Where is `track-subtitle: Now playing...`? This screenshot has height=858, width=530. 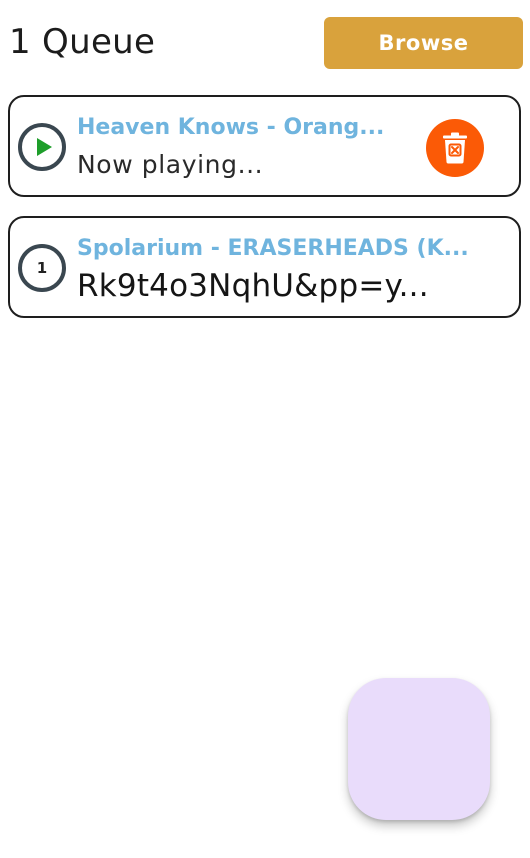 track-subtitle: Now playing... is located at coordinates (170, 164).